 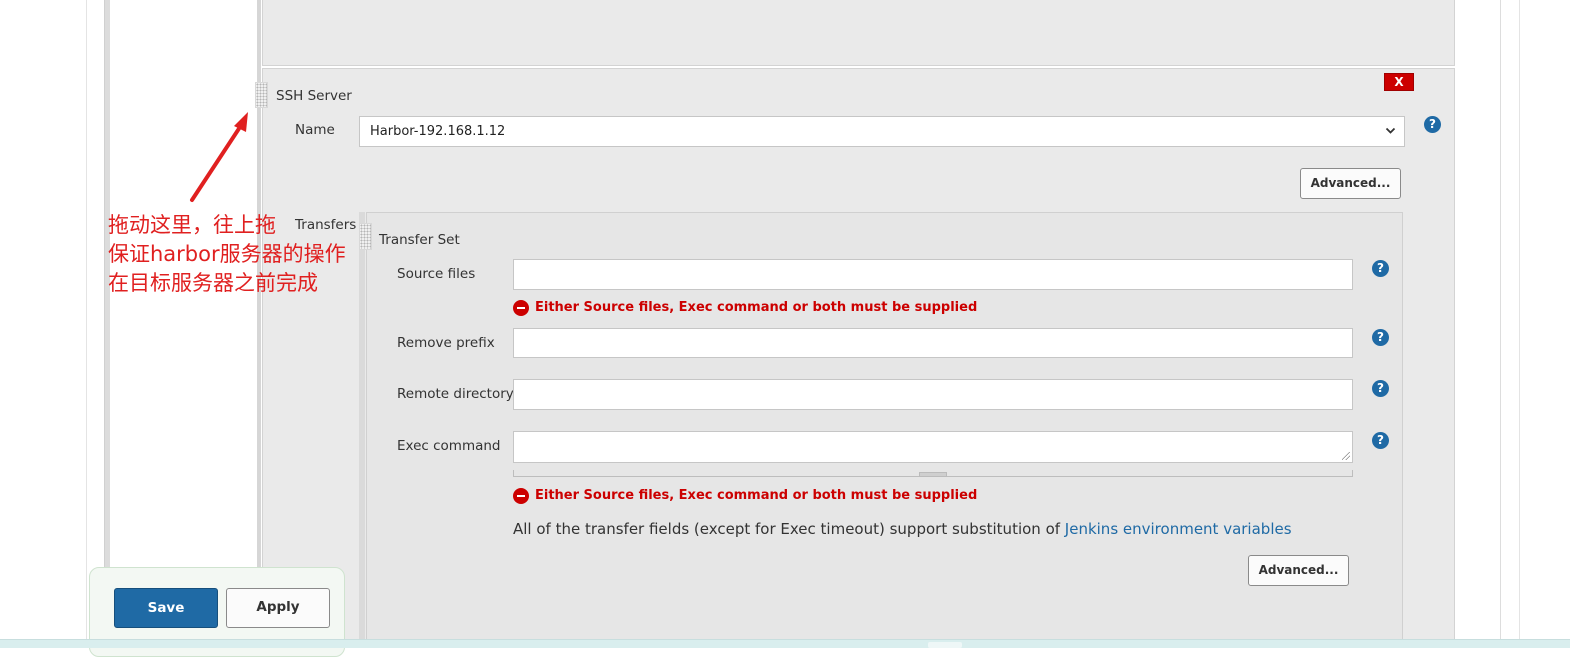 I want to click on annotation-line-2: 保证harbor服务器的操作, so click(x=227, y=254).